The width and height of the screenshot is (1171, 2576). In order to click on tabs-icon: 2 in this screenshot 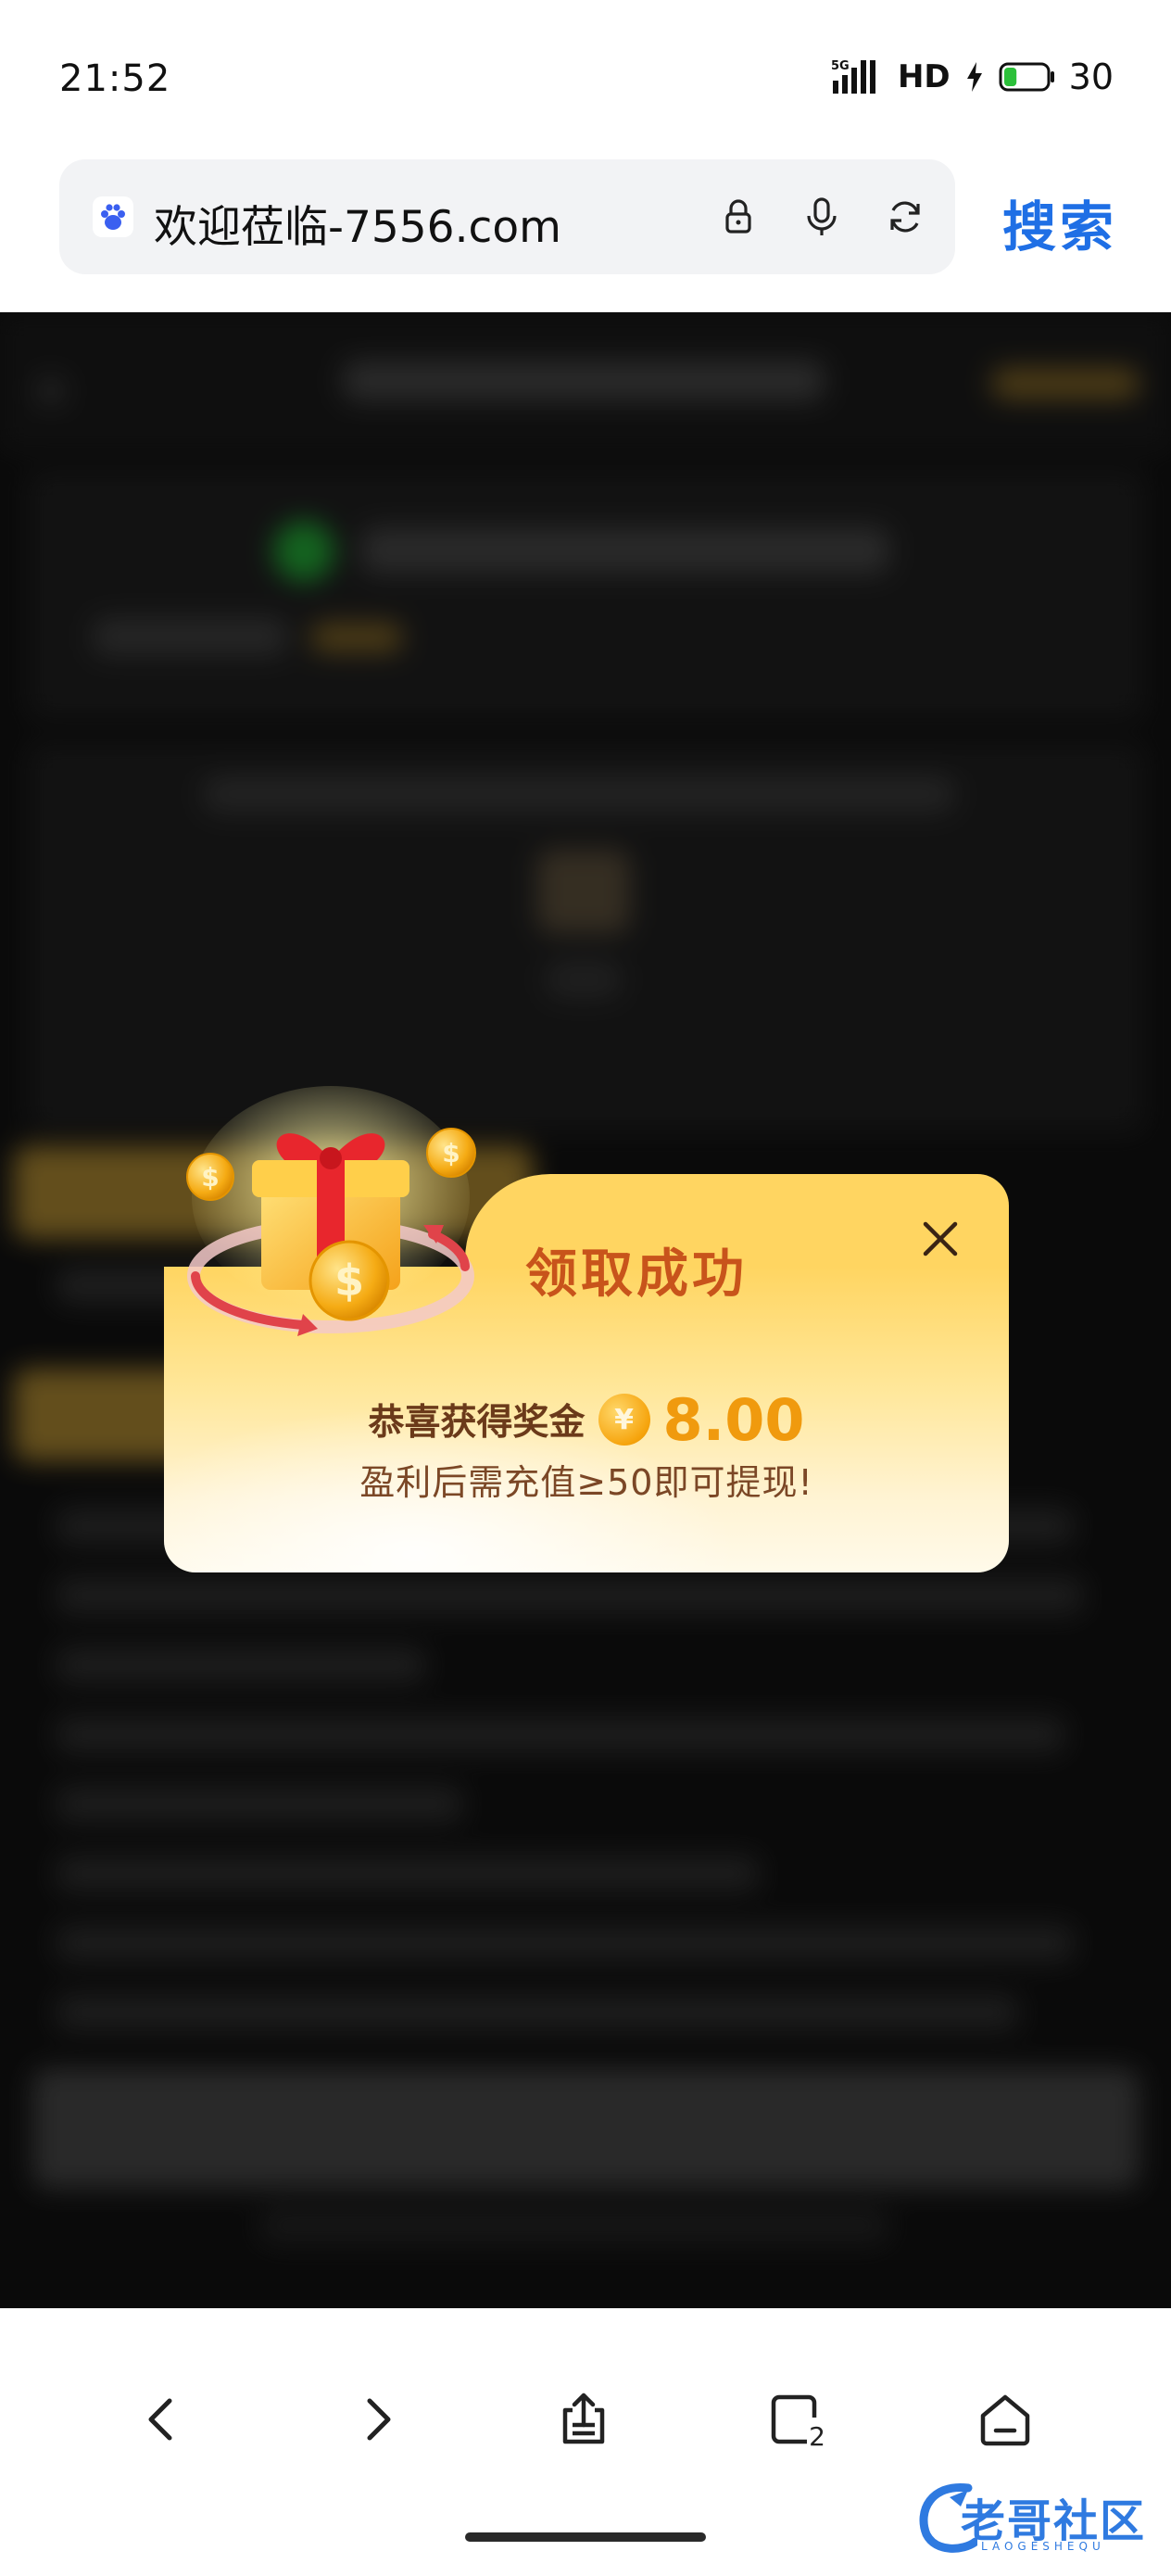, I will do `click(799, 2420)`.